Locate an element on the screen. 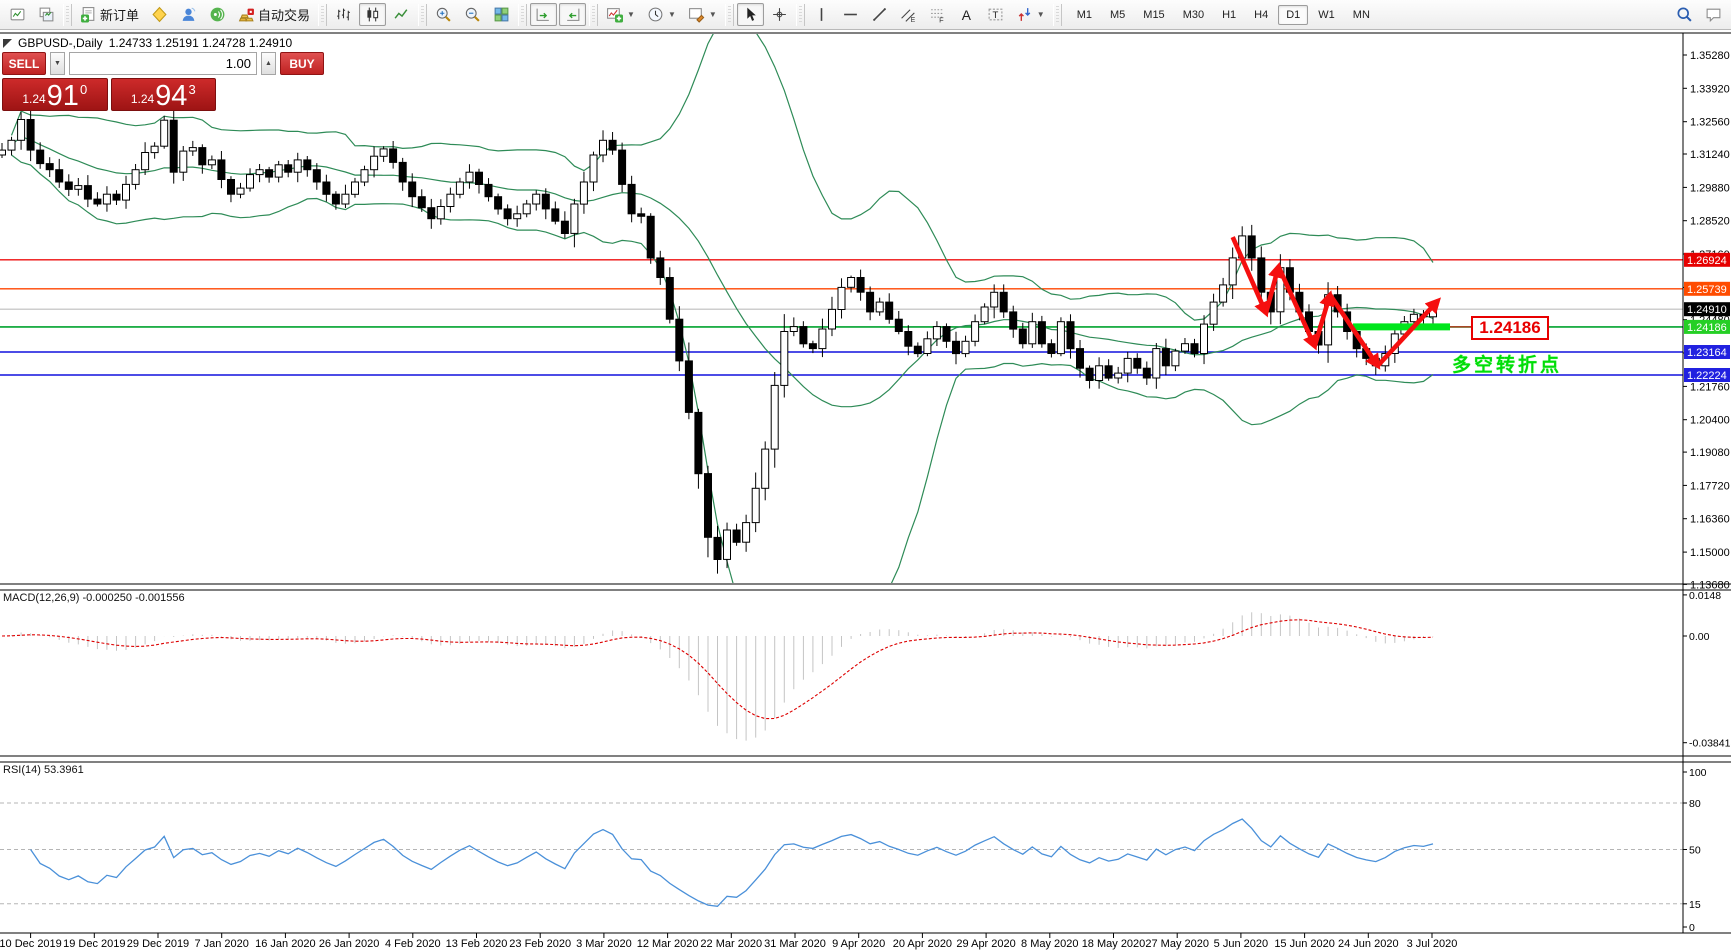  chat-button is located at coordinates (1713, 14).